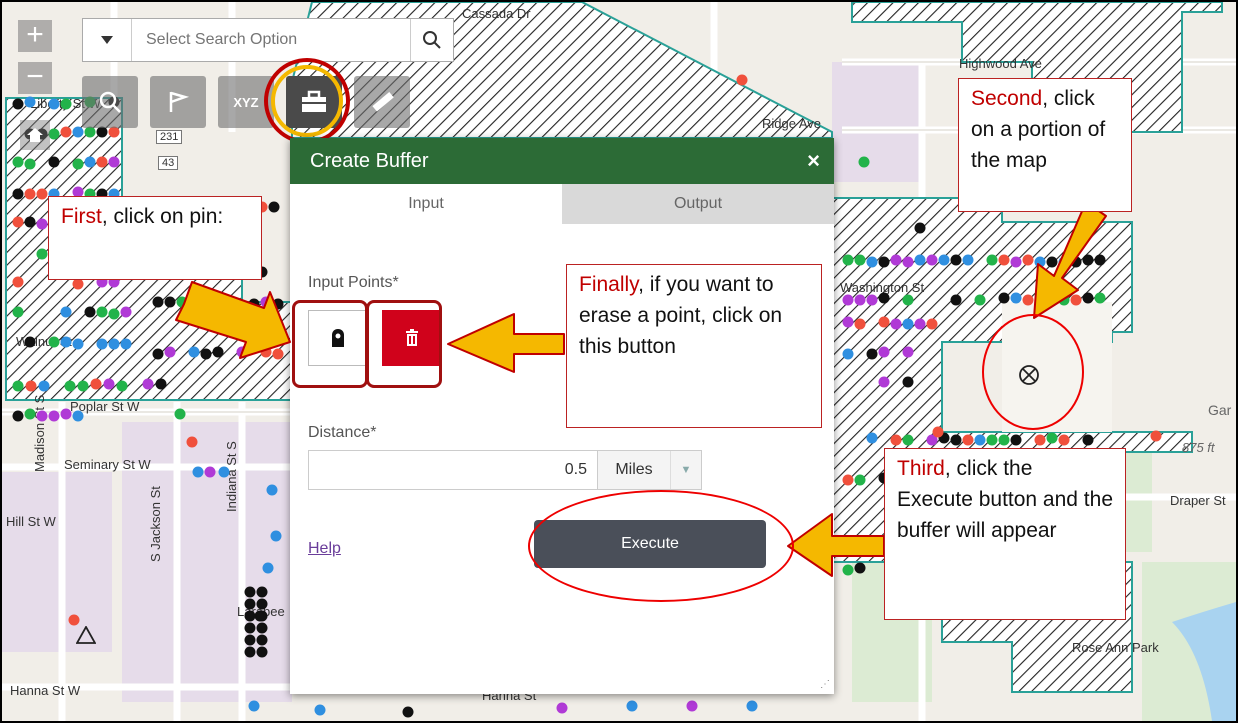 This screenshot has width=1238, height=723. Describe the element at coordinates (162, 216) in the screenshot. I see `callout-first-text: , click on pin:` at that location.